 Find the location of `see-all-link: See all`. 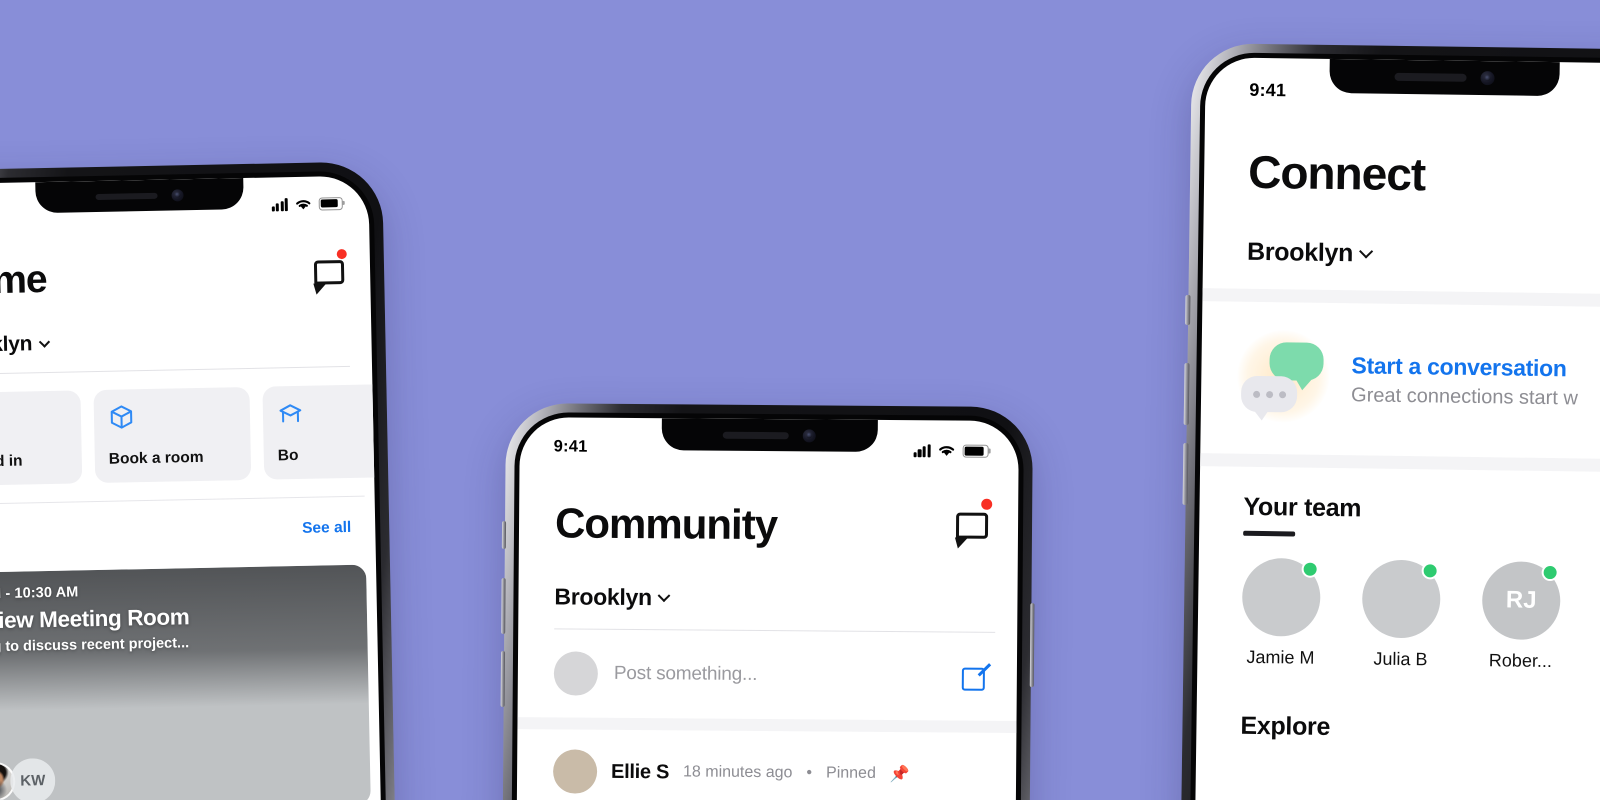

see-all-link: See all is located at coordinates (326, 528).